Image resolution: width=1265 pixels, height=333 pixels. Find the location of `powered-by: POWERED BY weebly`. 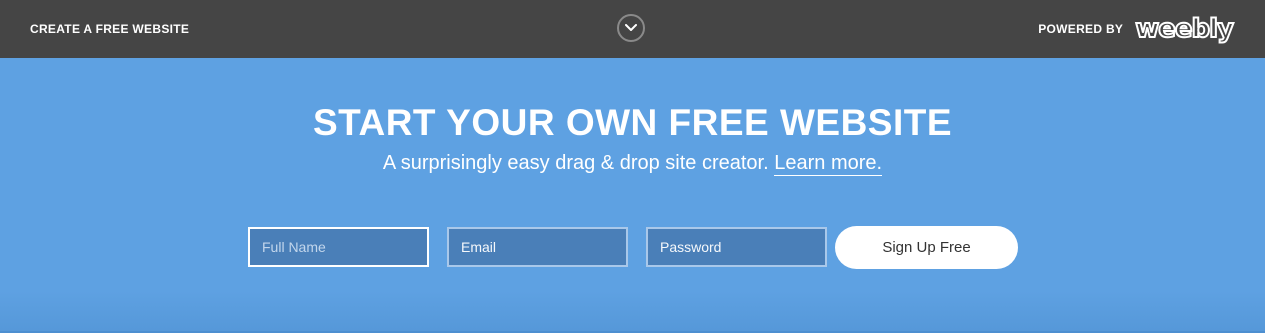

powered-by: POWERED BY weebly is located at coordinates (1136, 29).